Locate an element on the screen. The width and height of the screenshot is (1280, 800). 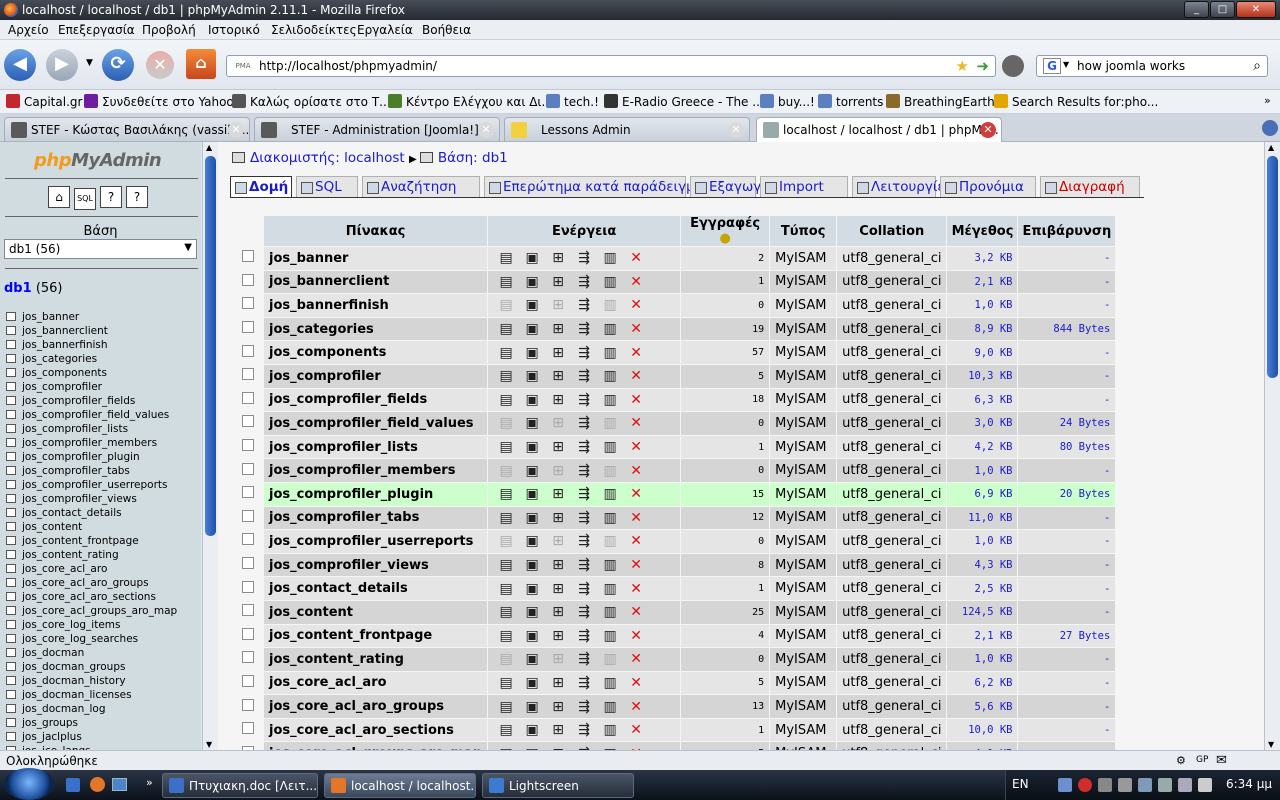
bookmark-item: buy...! is located at coordinates (787, 101).